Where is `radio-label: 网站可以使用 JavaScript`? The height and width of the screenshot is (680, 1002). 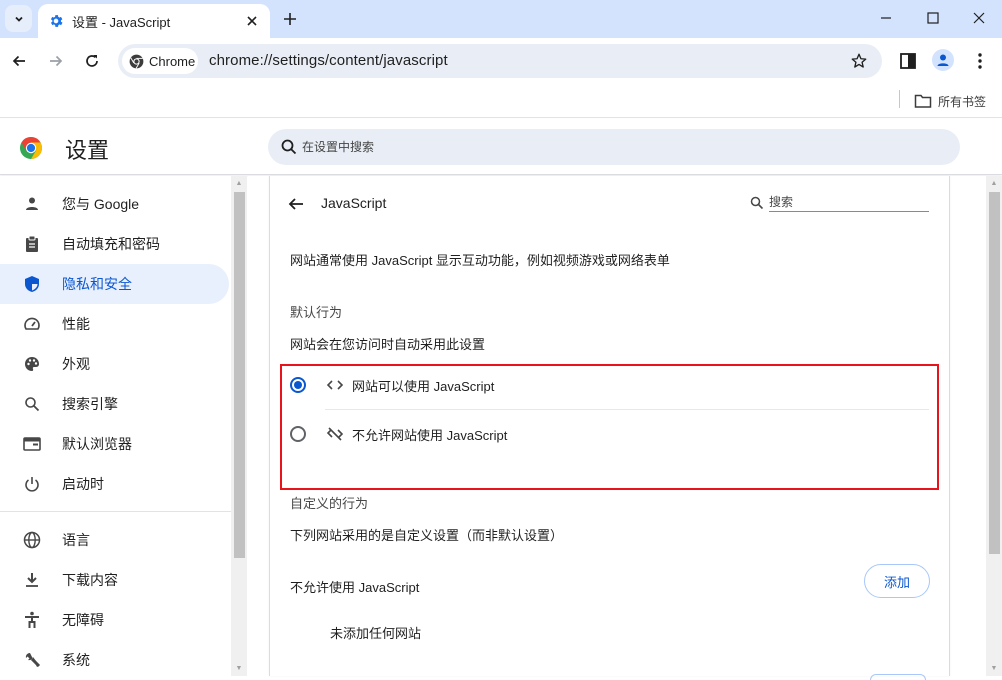
radio-label: 网站可以使用 JavaScript is located at coordinates (423, 386).